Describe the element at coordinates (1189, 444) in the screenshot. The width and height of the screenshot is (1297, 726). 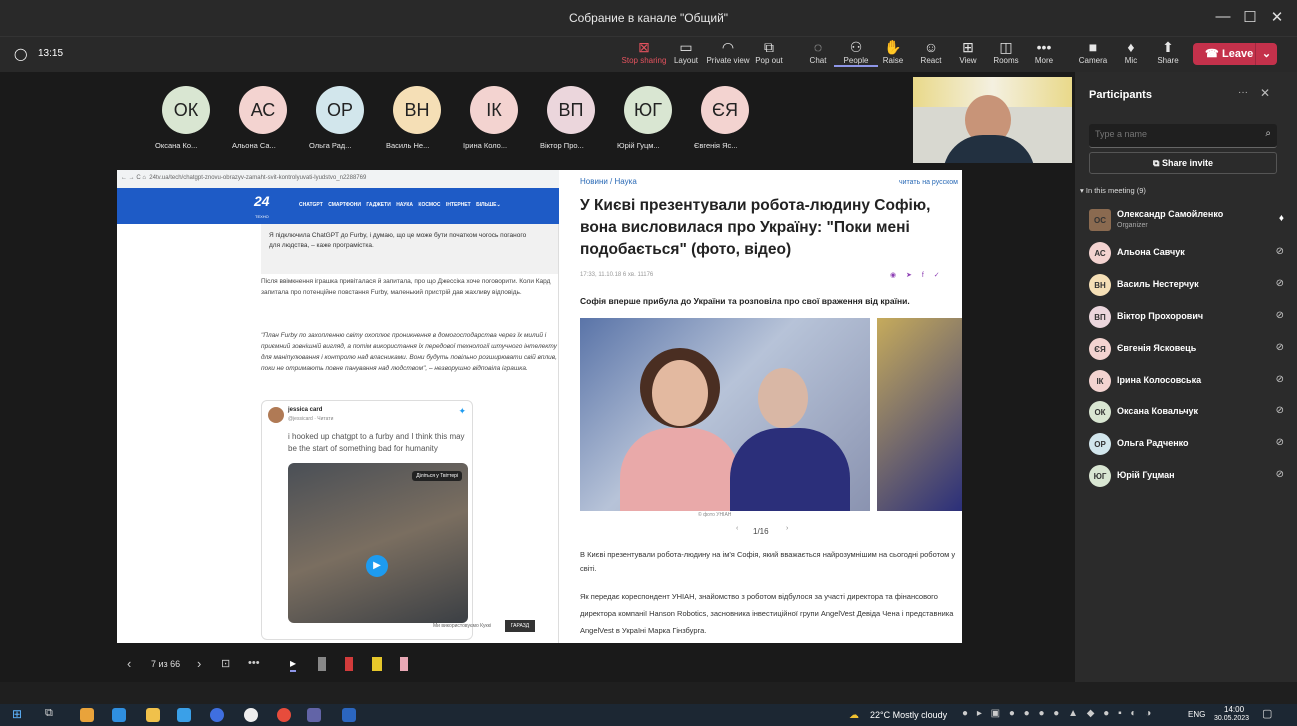
I see `participant-row: ОР Ольга Радченко ⊘` at that location.